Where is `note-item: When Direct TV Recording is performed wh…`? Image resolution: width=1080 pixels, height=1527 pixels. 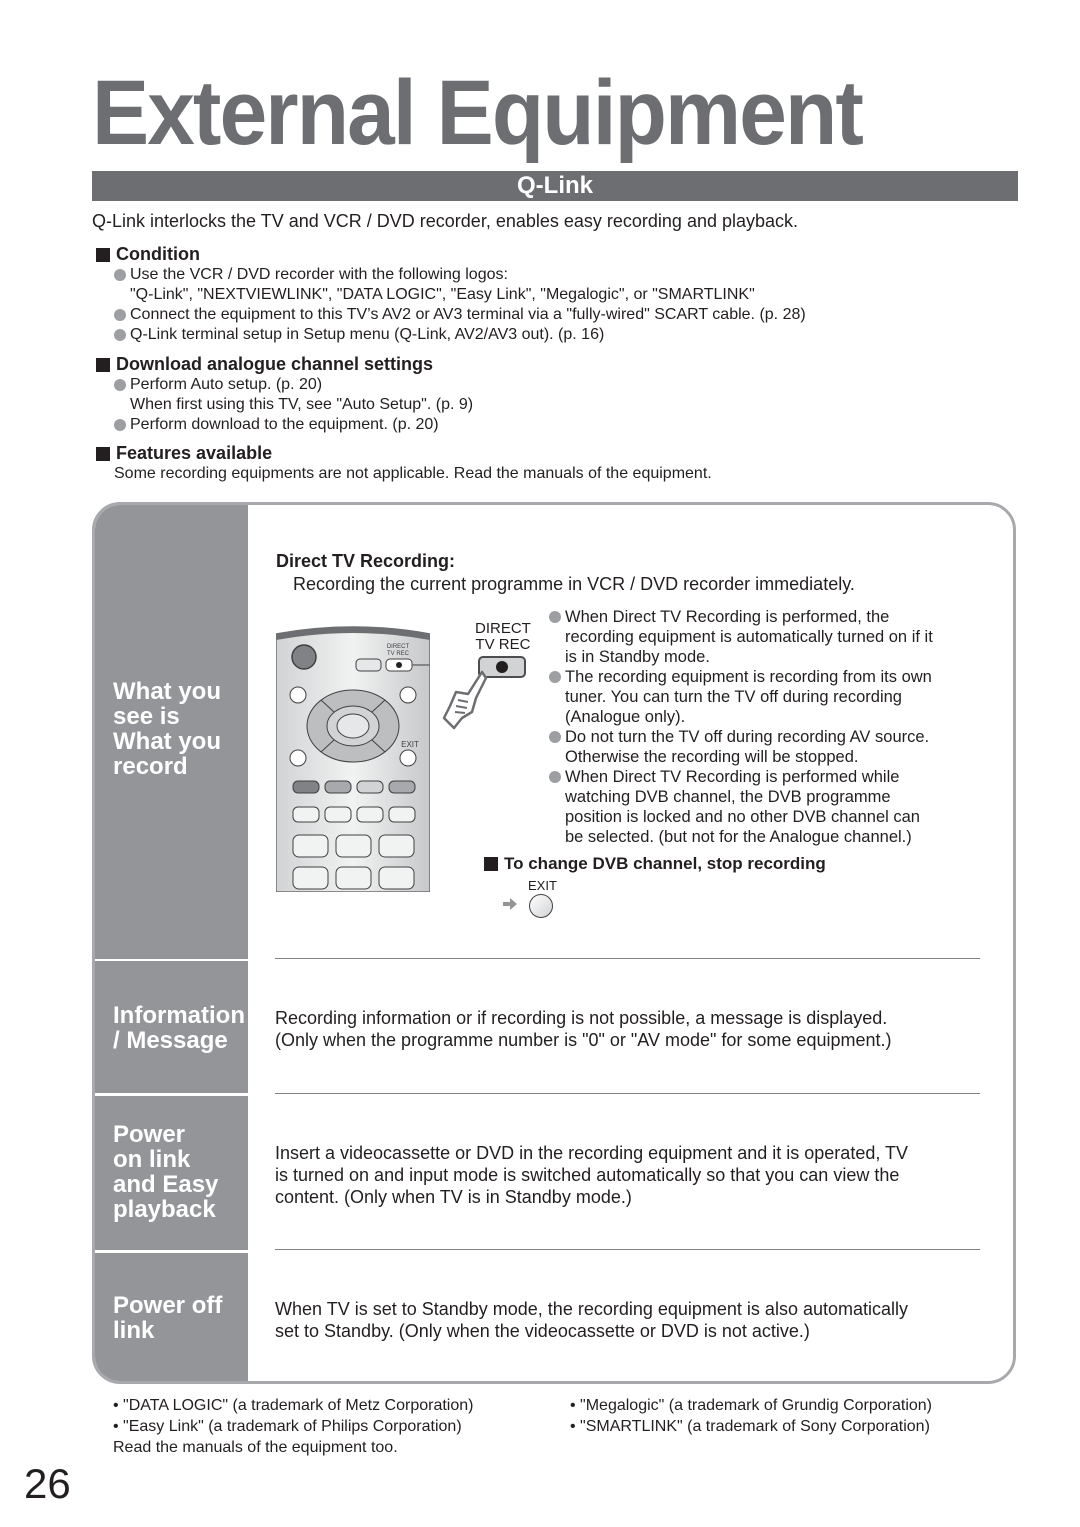
note-item: When Direct TV Recording is performed wh… is located at coordinates (741, 807).